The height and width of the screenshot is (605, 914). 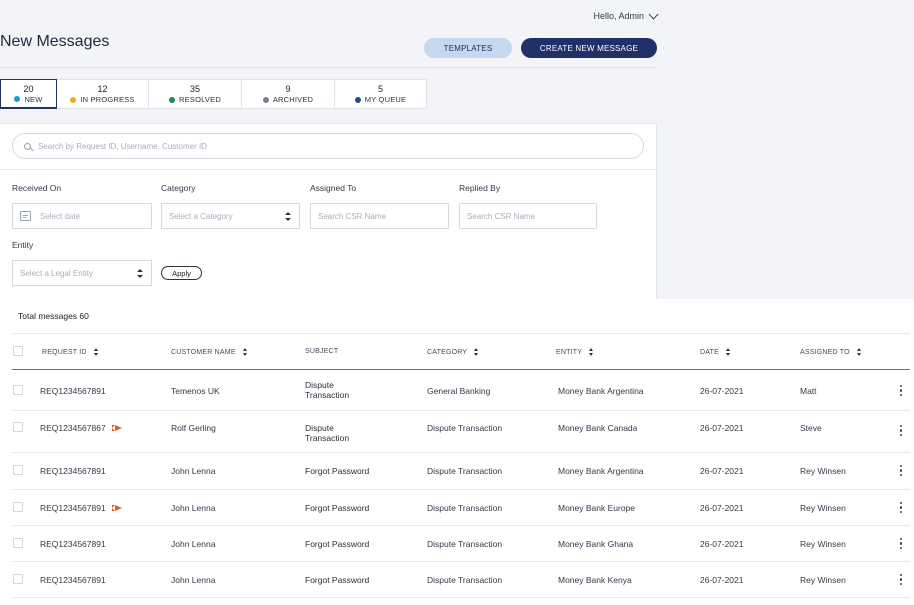 I want to click on received-on-date-picker, so click(x=82, y=216).